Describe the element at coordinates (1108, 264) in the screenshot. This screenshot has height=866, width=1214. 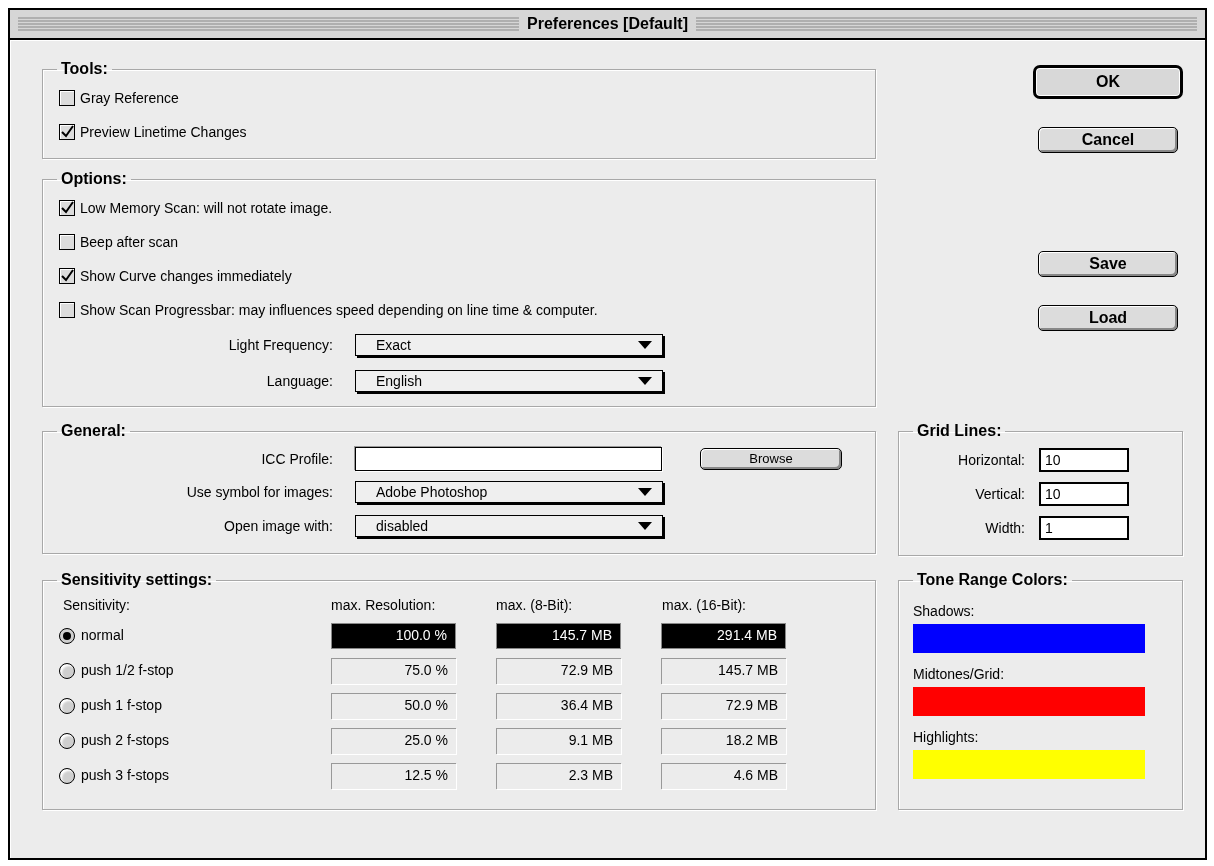
I see `button: Save` at that location.